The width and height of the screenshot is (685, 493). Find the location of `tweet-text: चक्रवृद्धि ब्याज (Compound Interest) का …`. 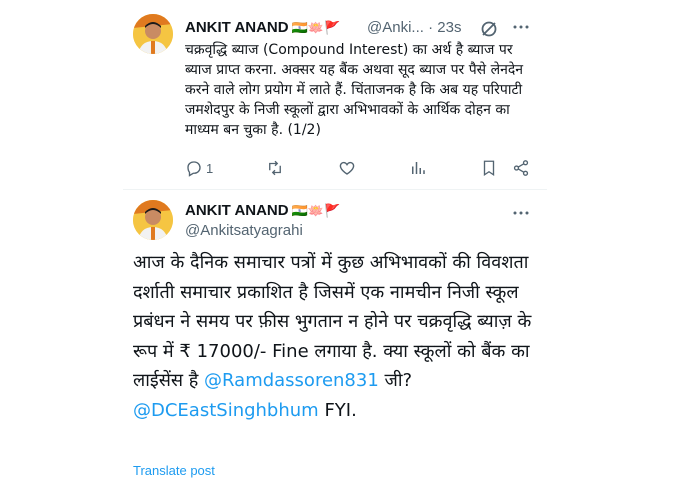

tweet-text: चक्रवृद्धि ब्याज (Compound Interest) का … is located at coordinates (354, 90).